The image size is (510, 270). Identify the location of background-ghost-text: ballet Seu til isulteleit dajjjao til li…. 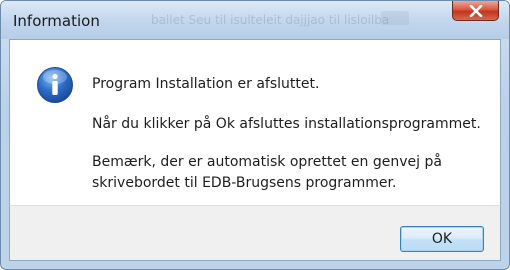
(270, 20).